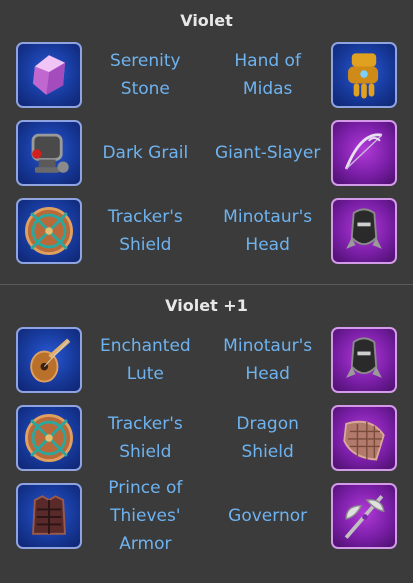 Image resolution: width=413 pixels, height=583 pixels. Describe the element at coordinates (145, 153) in the screenshot. I see `item-name-dark-grail: Dark Grail` at that location.